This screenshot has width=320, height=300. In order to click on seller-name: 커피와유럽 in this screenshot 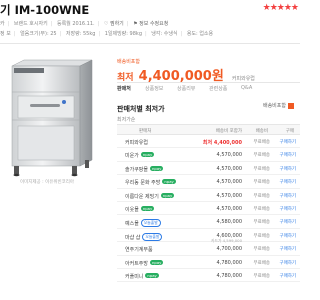, I will do `click(136, 142)`.